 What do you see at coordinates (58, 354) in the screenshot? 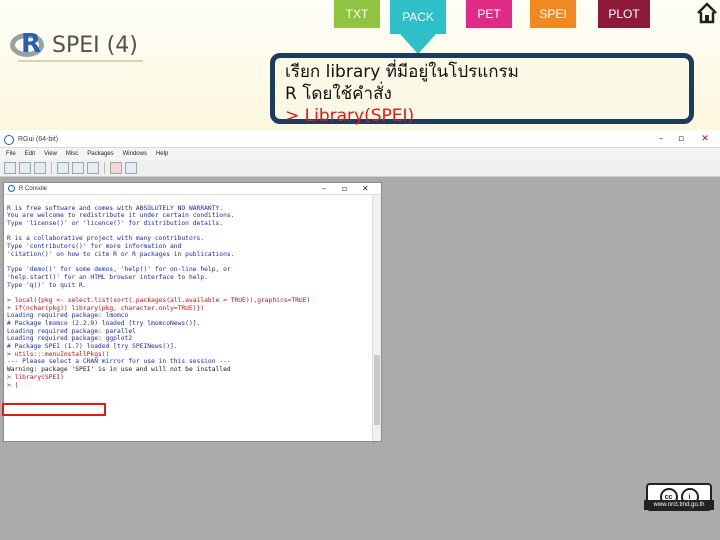
I see `console-line: > utils:::menuInstallPkgs()` at bounding box center [58, 354].